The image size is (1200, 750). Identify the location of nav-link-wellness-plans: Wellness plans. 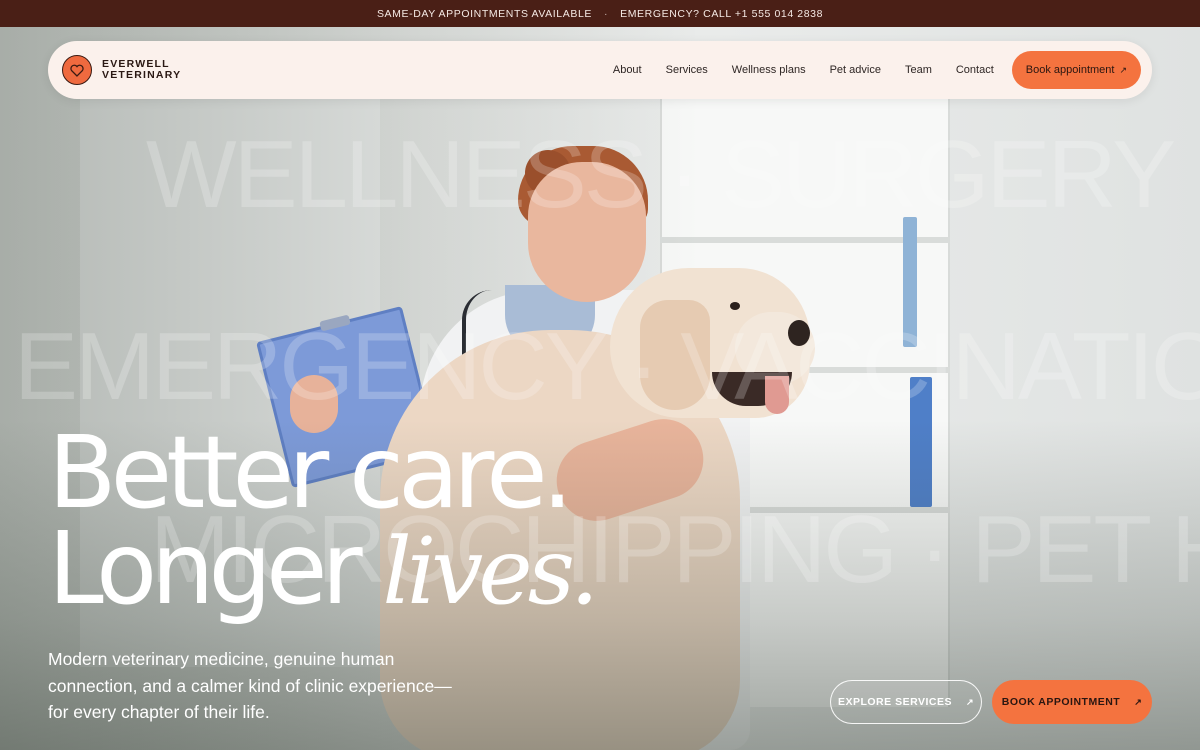
(769, 70).